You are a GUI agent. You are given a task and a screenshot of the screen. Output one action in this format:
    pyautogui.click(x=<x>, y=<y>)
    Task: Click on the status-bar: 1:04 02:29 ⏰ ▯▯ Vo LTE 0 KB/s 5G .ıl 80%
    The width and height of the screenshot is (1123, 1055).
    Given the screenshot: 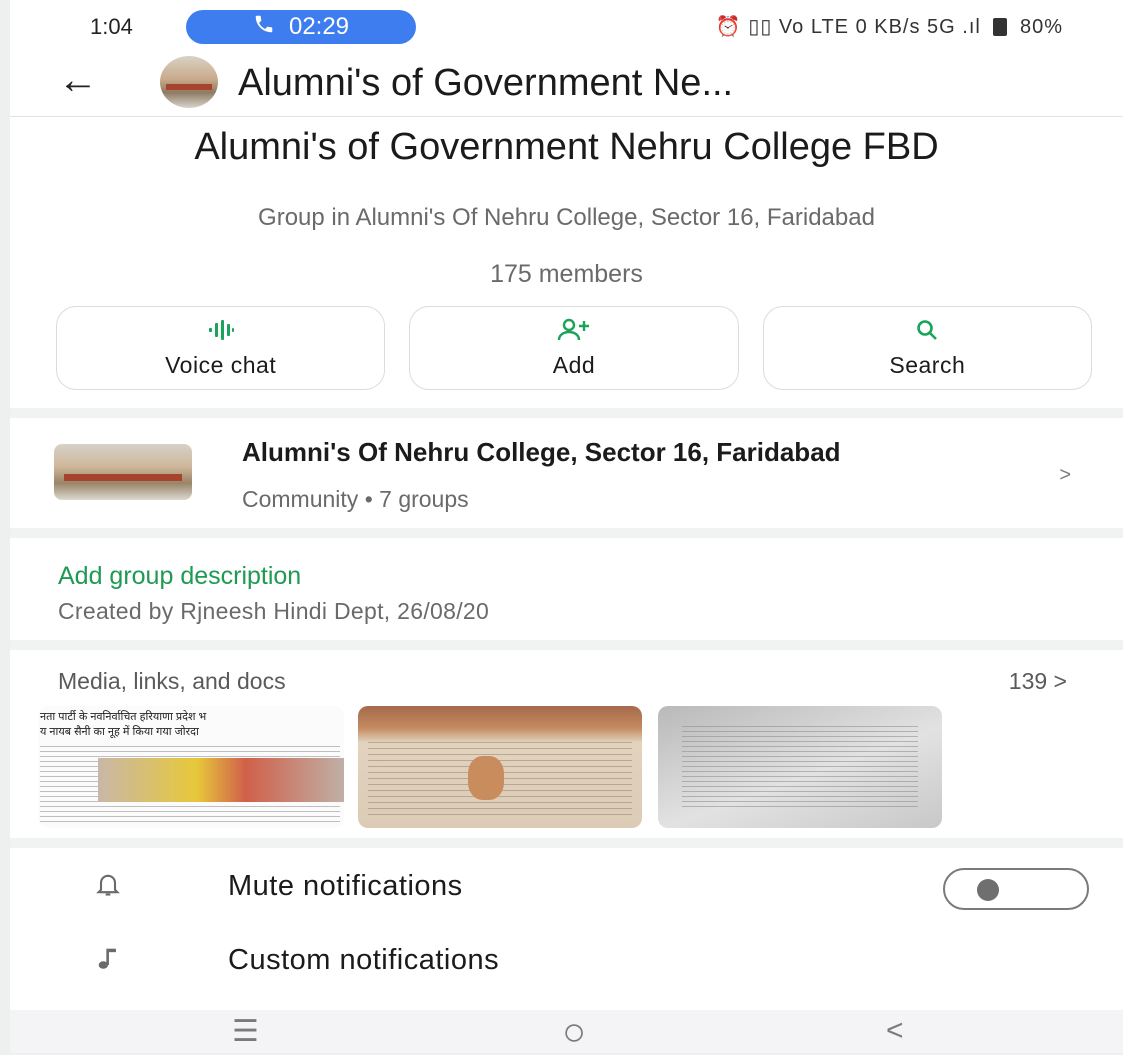 What is the action you would take?
    pyautogui.click(x=566, y=26)
    